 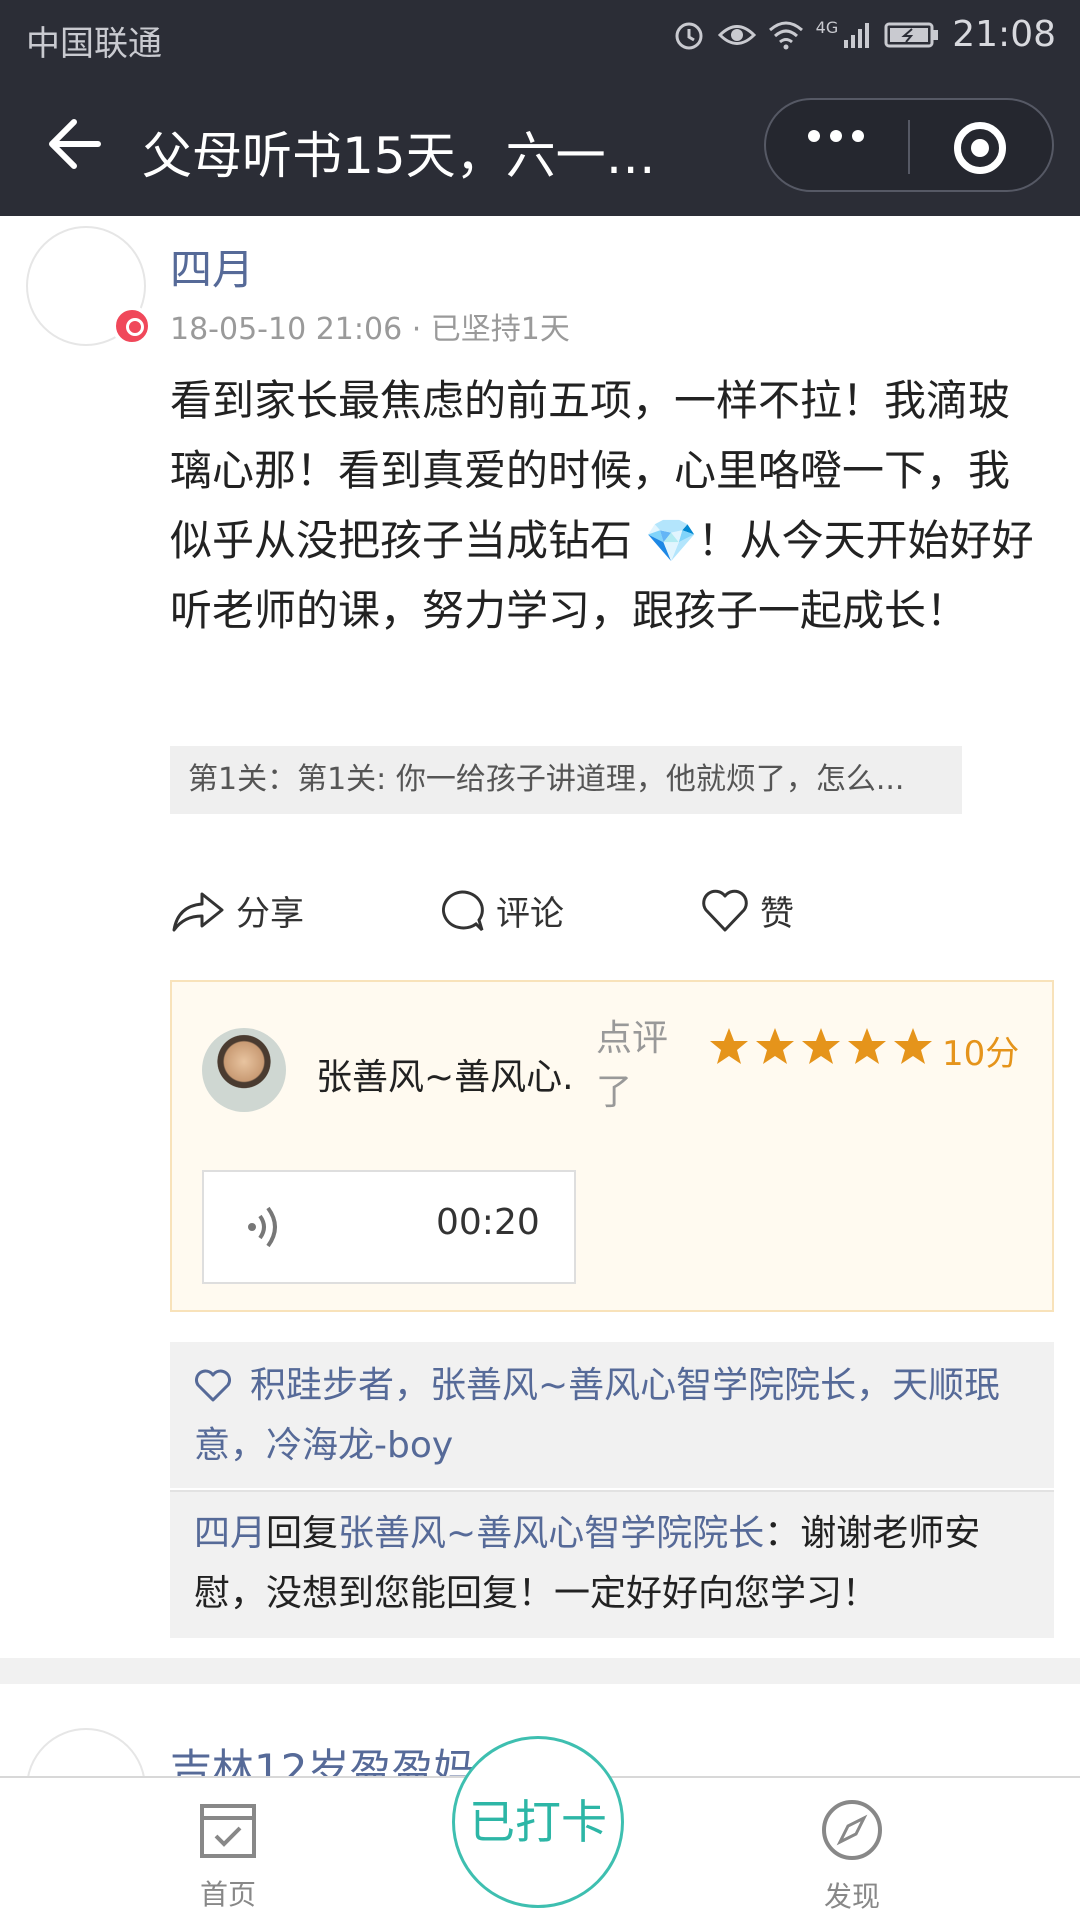 I want to click on calendar-check-icon, so click(x=228, y=1831).